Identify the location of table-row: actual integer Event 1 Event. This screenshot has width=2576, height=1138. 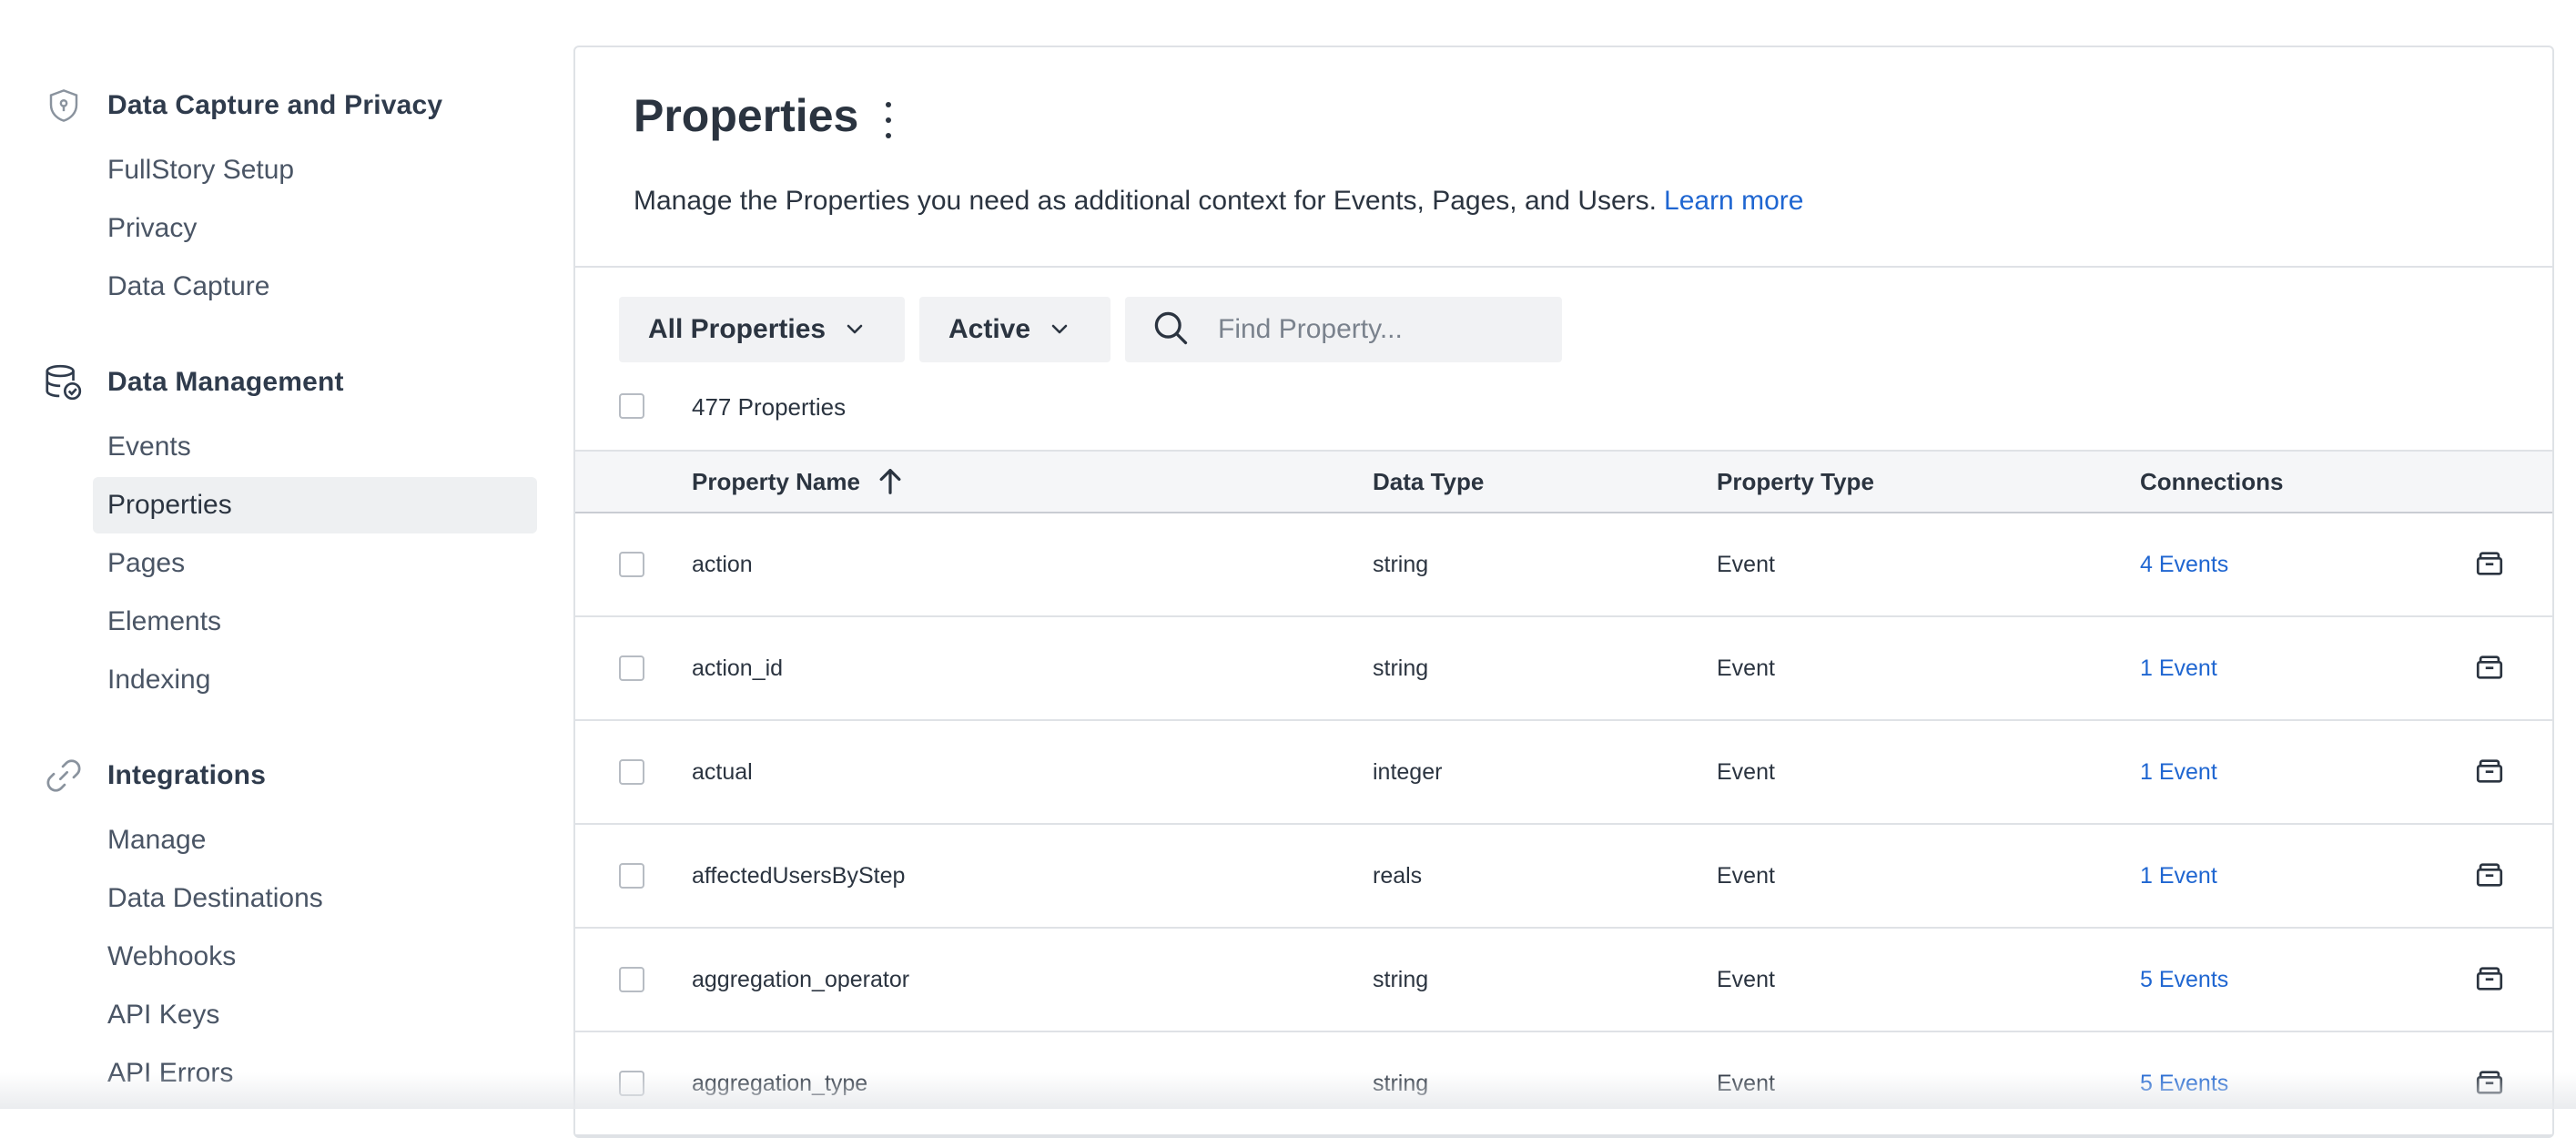
(1563, 773).